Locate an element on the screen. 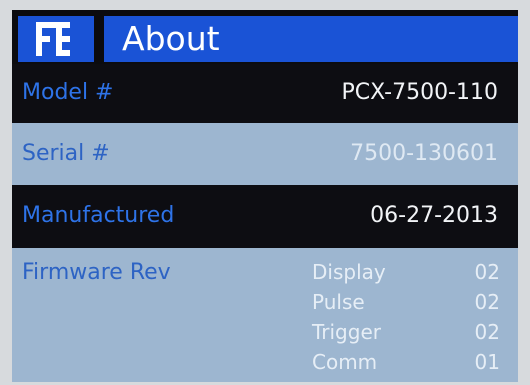 This screenshot has height=385, width=530. firmware-label: Firmware Rev is located at coordinates (96, 272).